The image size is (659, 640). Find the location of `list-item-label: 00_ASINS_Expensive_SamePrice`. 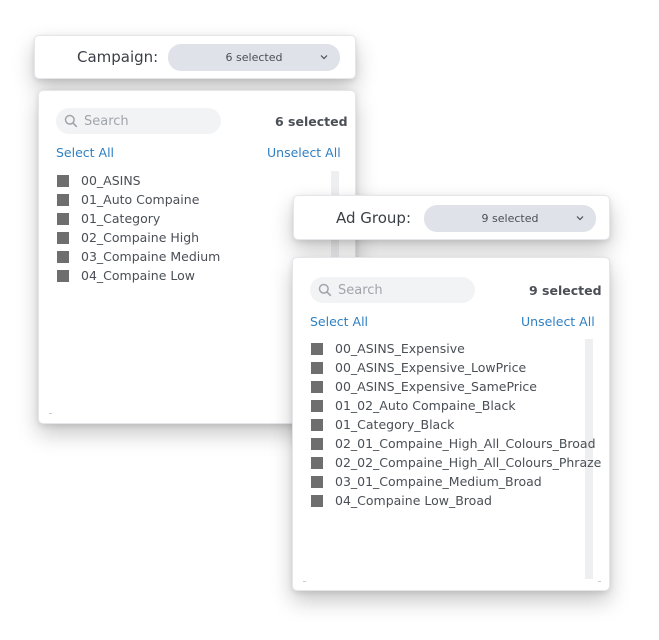

list-item-label: 00_ASINS_Expensive_SamePrice is located at coordinates (436, 386).